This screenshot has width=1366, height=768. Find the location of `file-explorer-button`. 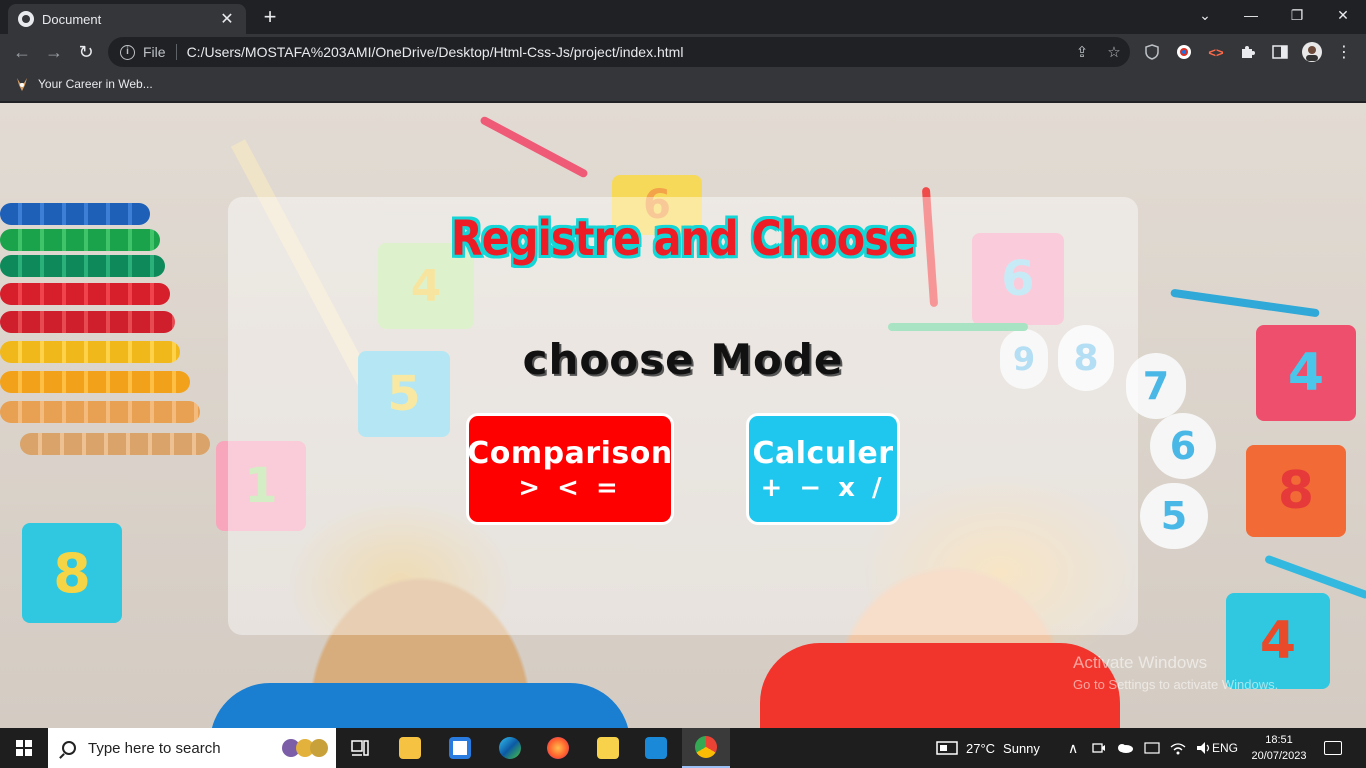

file-explorer-button is located at coordinates (410, 748).